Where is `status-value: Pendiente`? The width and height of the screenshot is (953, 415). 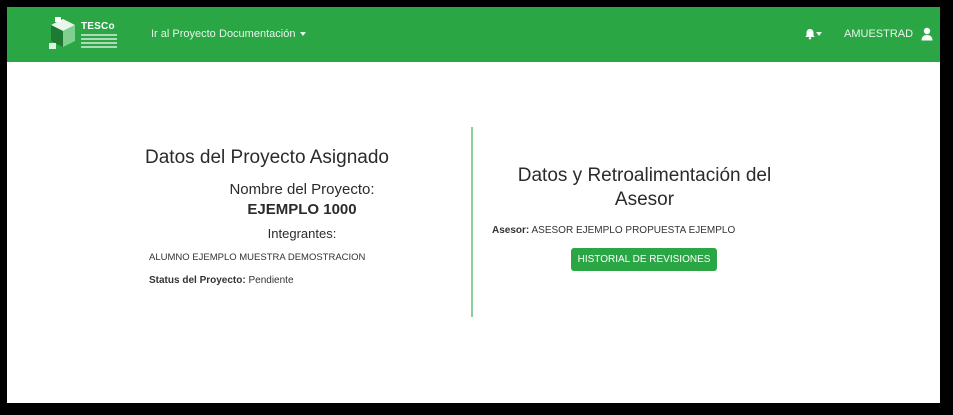 status-value: Pendiente is located at coordinates (271, 280).